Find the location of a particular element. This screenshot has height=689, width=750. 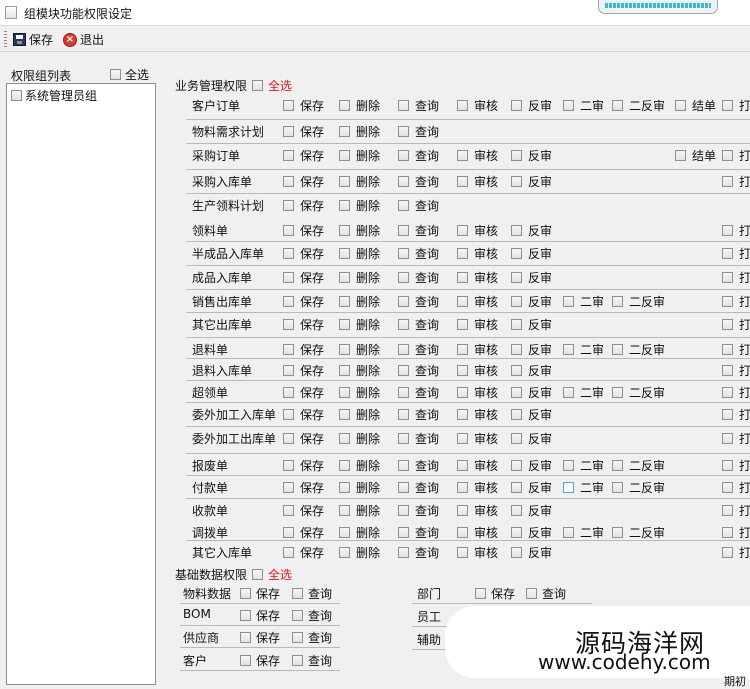

save-button: 保存 is located at coordinates (33, 39).